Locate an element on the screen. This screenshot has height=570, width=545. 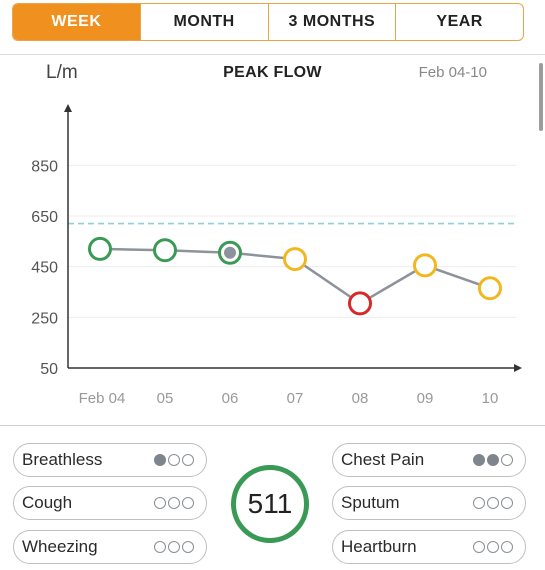
x-tick-label: Feb 04 is located at coordinates (102, 398).